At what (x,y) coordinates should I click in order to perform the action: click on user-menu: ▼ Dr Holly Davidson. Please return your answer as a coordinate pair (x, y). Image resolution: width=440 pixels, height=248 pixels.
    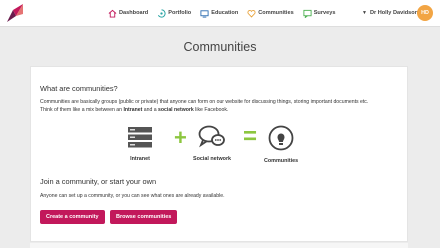
    Looking at the image, I should click on (390, 13).